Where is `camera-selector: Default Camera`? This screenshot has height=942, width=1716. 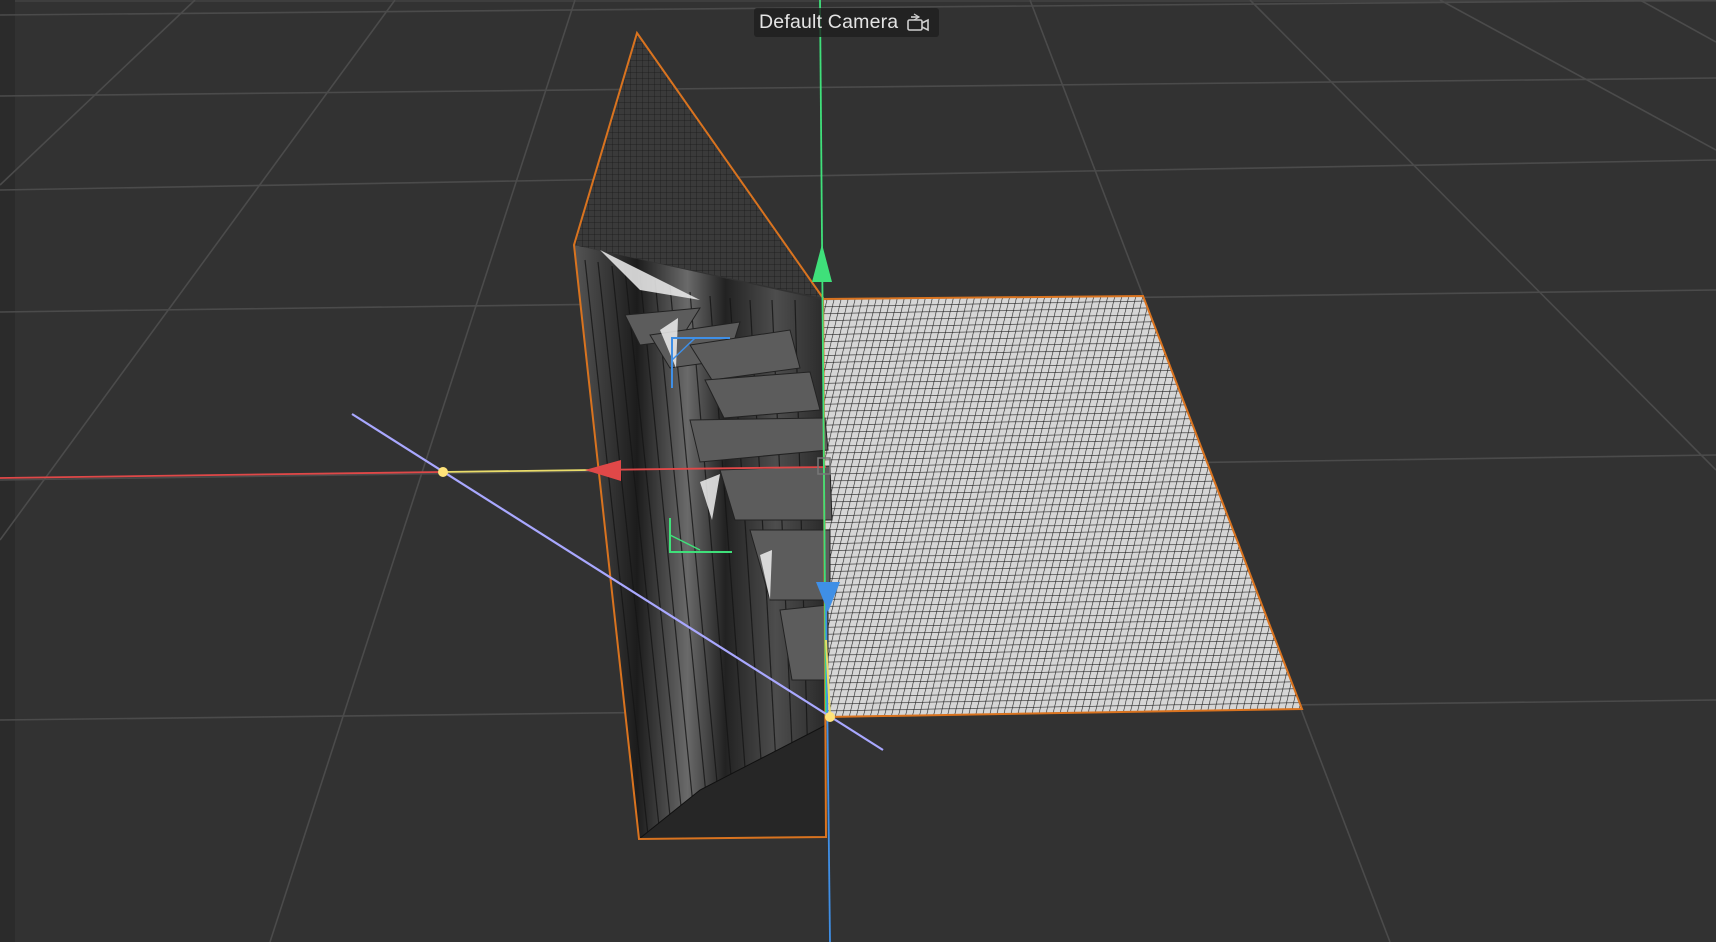
camera-selector: Default Camera is located at coordinates (847, 22).